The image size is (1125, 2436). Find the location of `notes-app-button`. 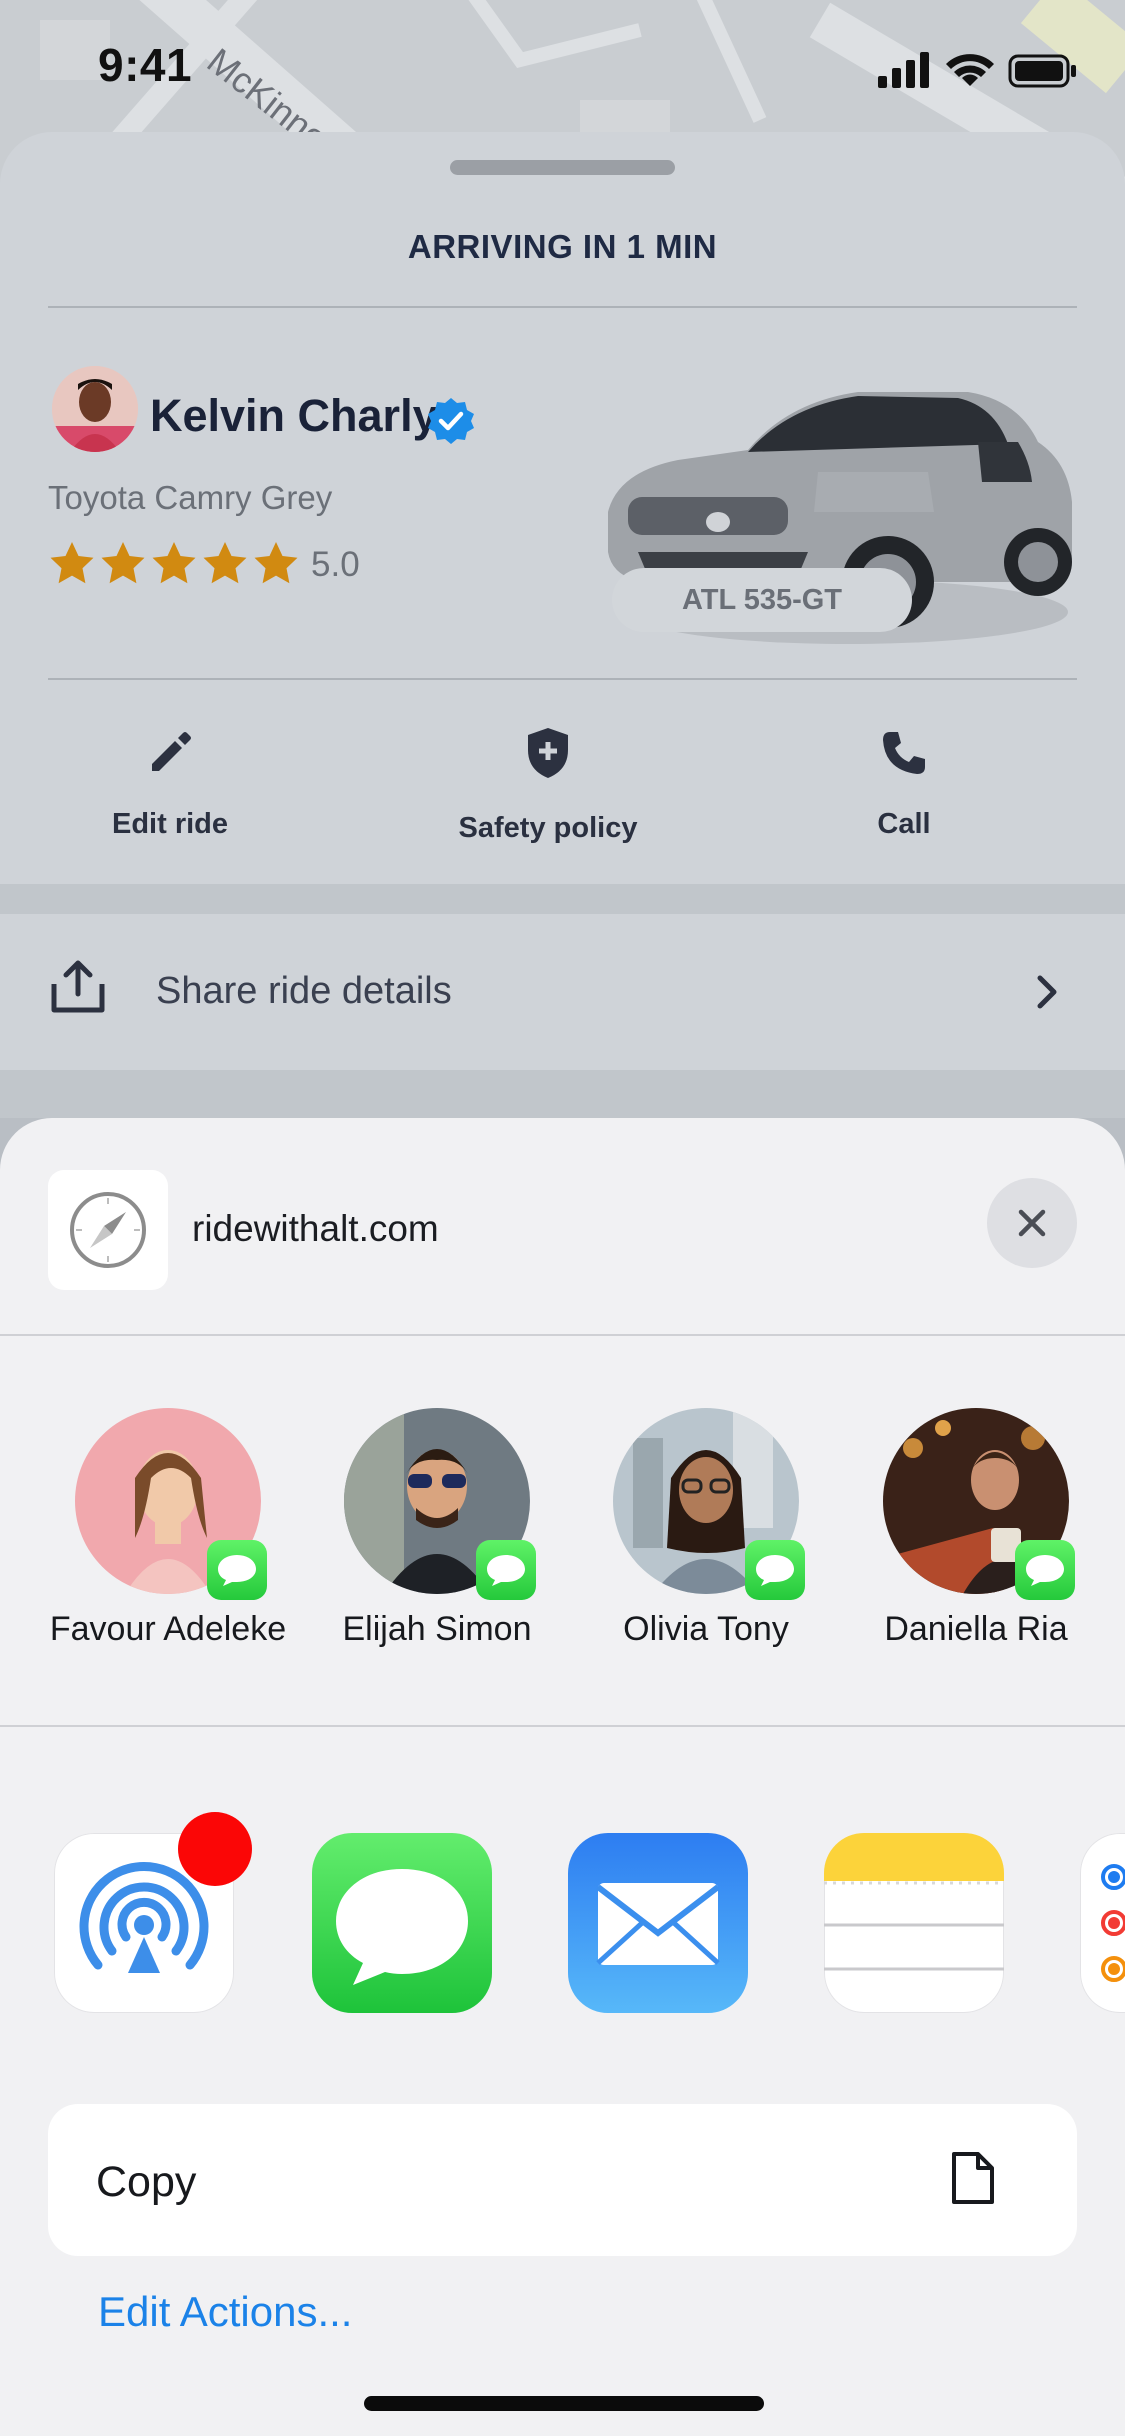

notes-app-button is located at coordinates (914, 1923).